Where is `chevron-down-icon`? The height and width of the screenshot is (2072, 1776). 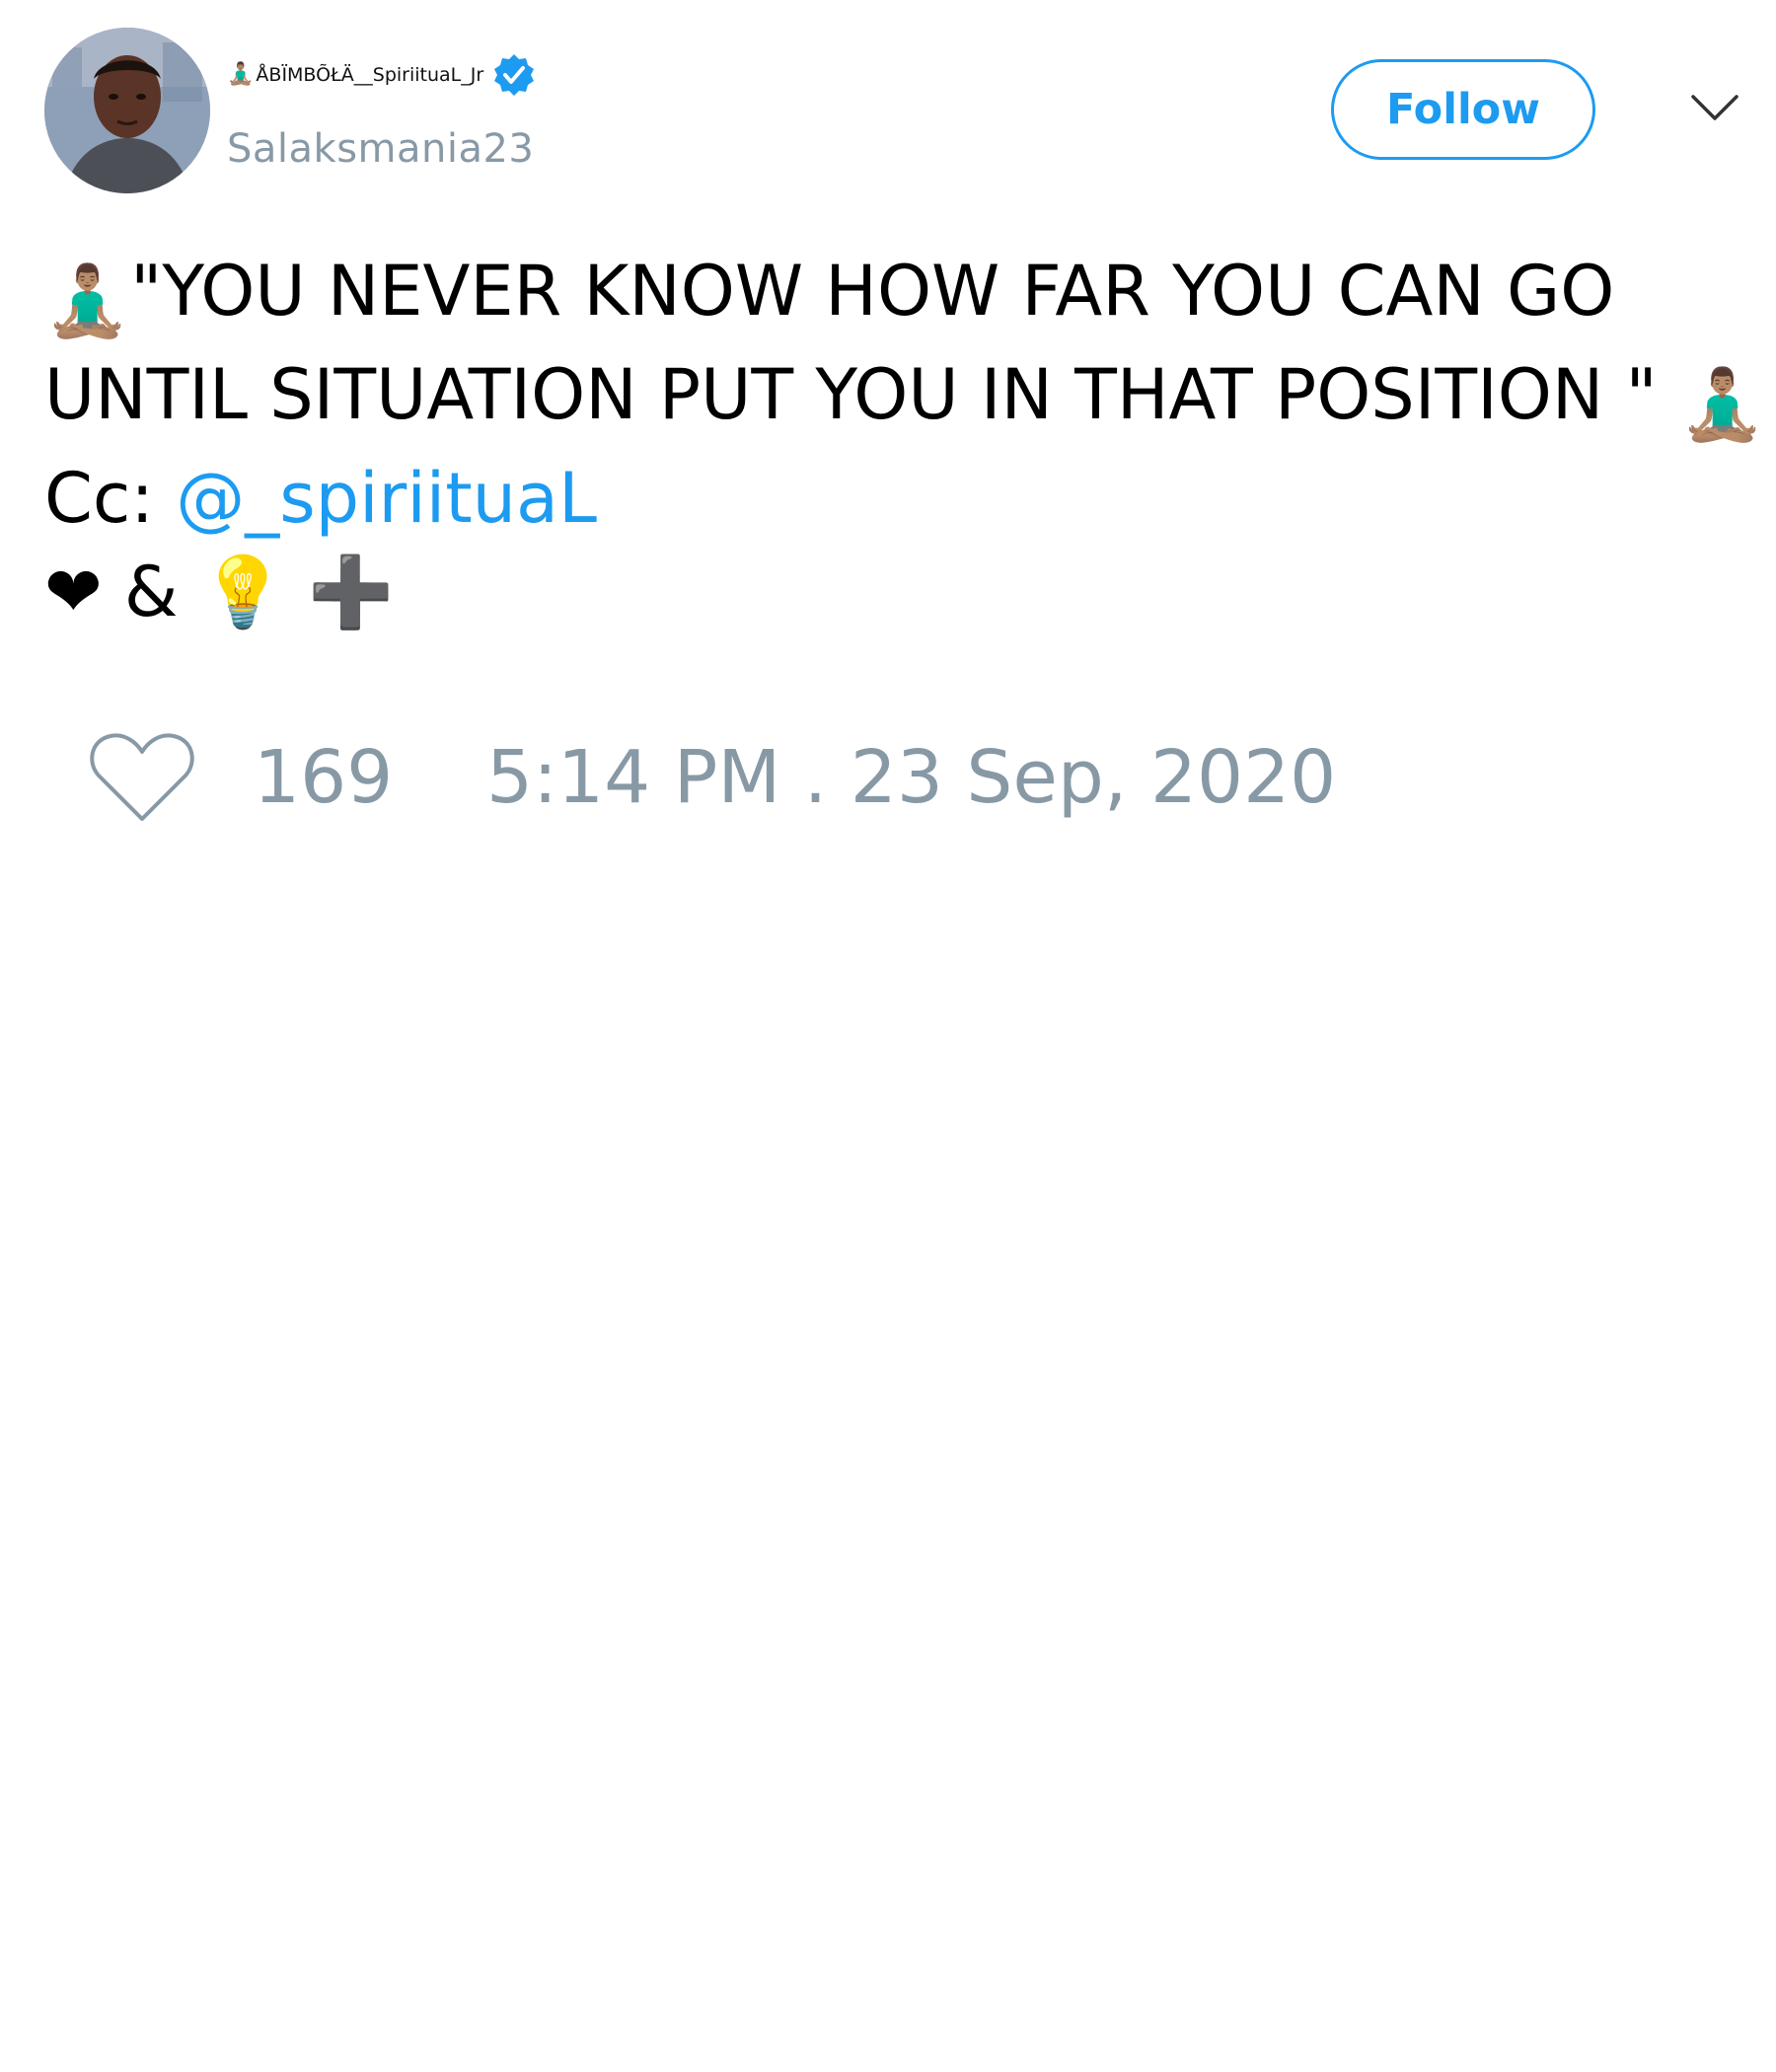 chevron-down-icon is located at coordinates (1714, 109).